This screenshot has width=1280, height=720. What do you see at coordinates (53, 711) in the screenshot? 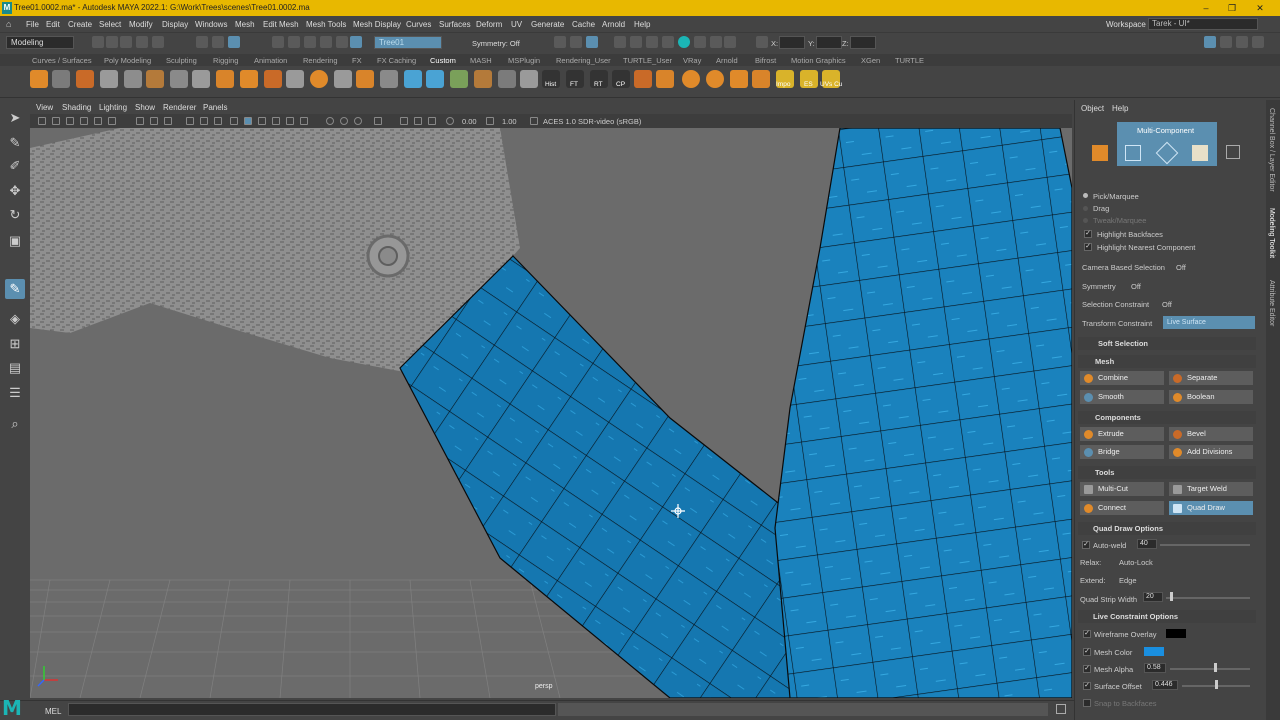
I see `command-lang-label: MEL` at bounding box center [53, 711].